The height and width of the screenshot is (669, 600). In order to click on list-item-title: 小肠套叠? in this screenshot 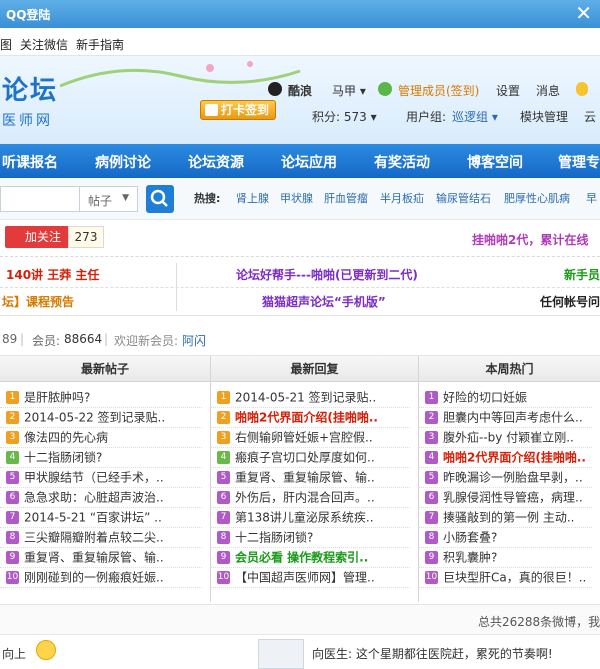, I will do `click(470, 538)`.